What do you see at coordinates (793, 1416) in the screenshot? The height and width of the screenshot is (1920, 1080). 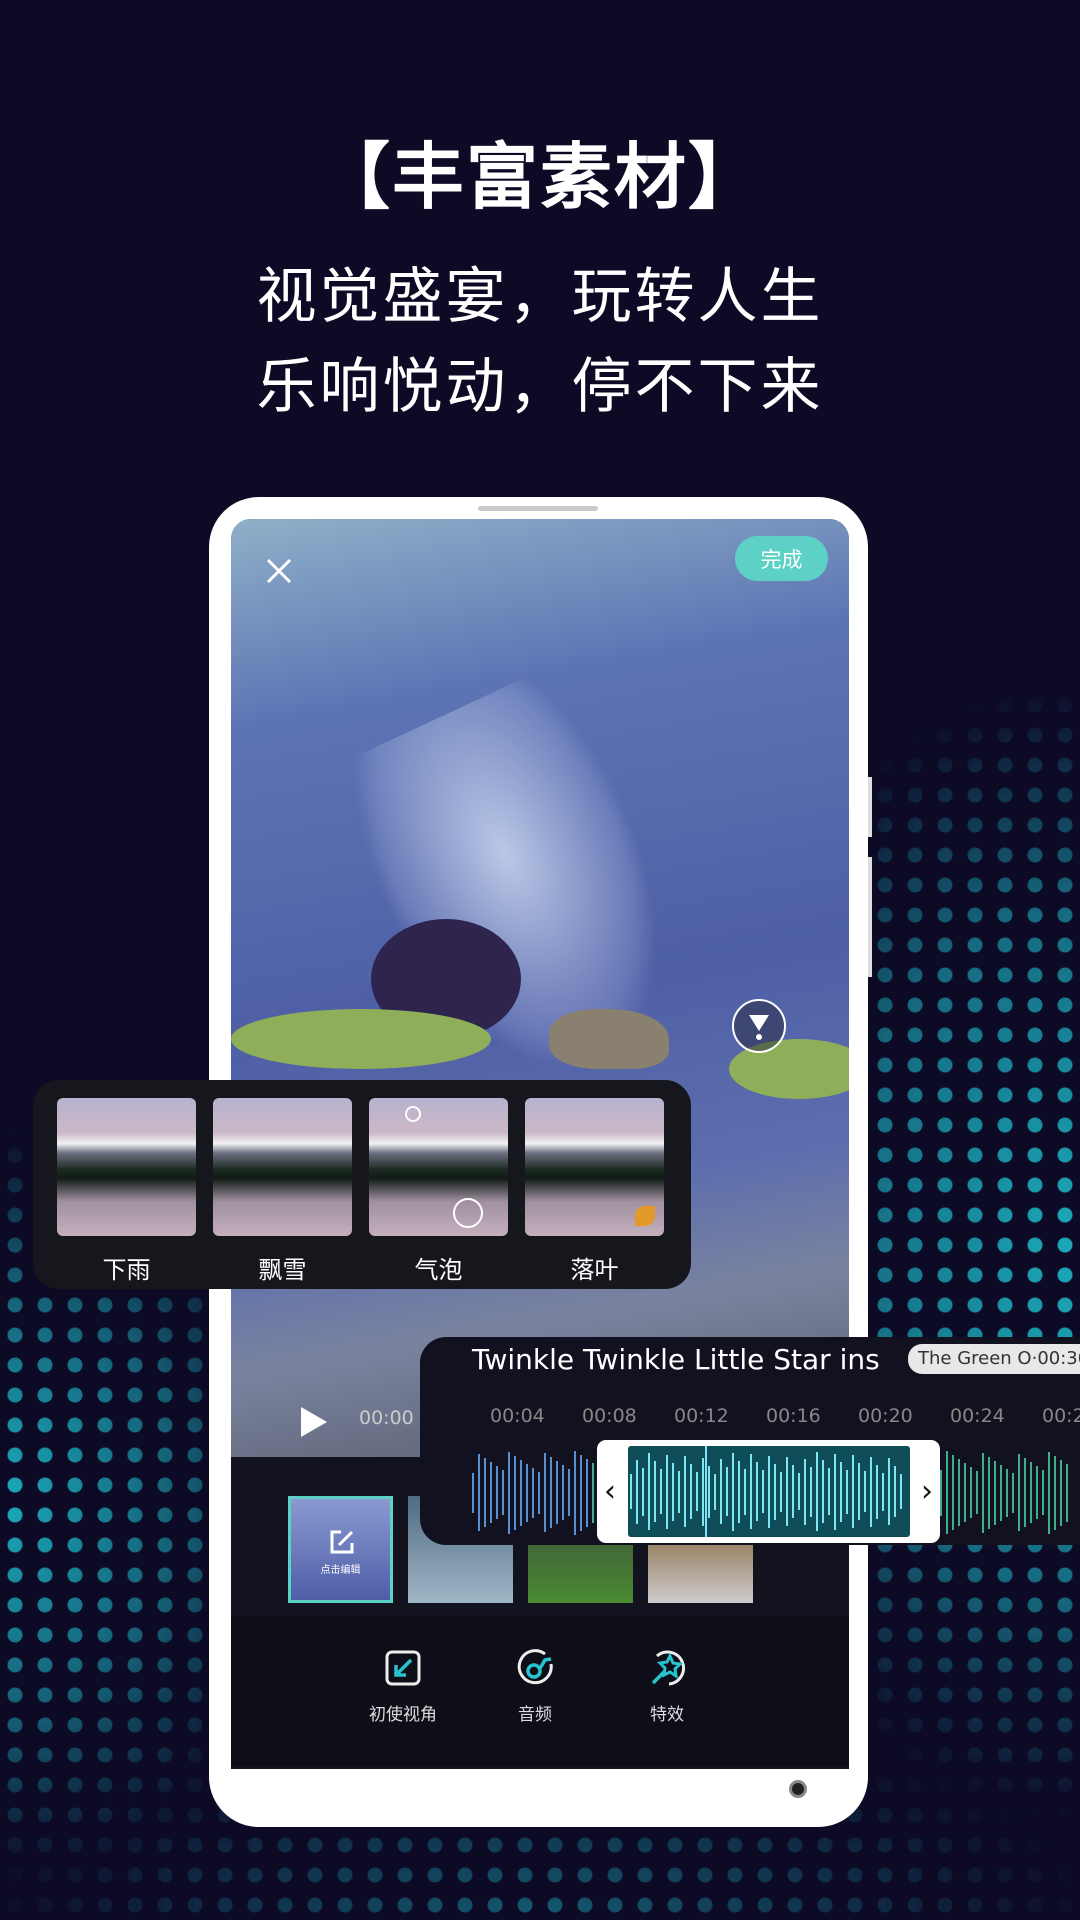 I see `tick-label: 00:16` at bounding box center [793, 1416].